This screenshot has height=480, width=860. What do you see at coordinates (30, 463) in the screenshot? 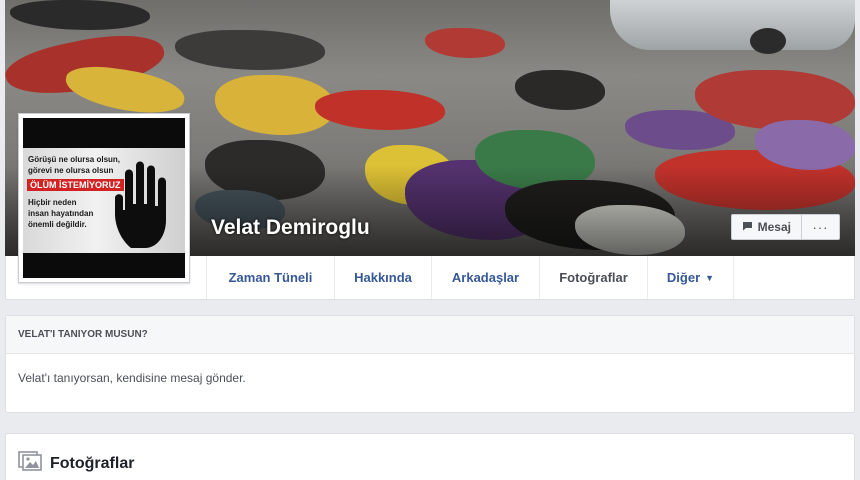
I see `photos-icon` at bounding box center [30, 463].